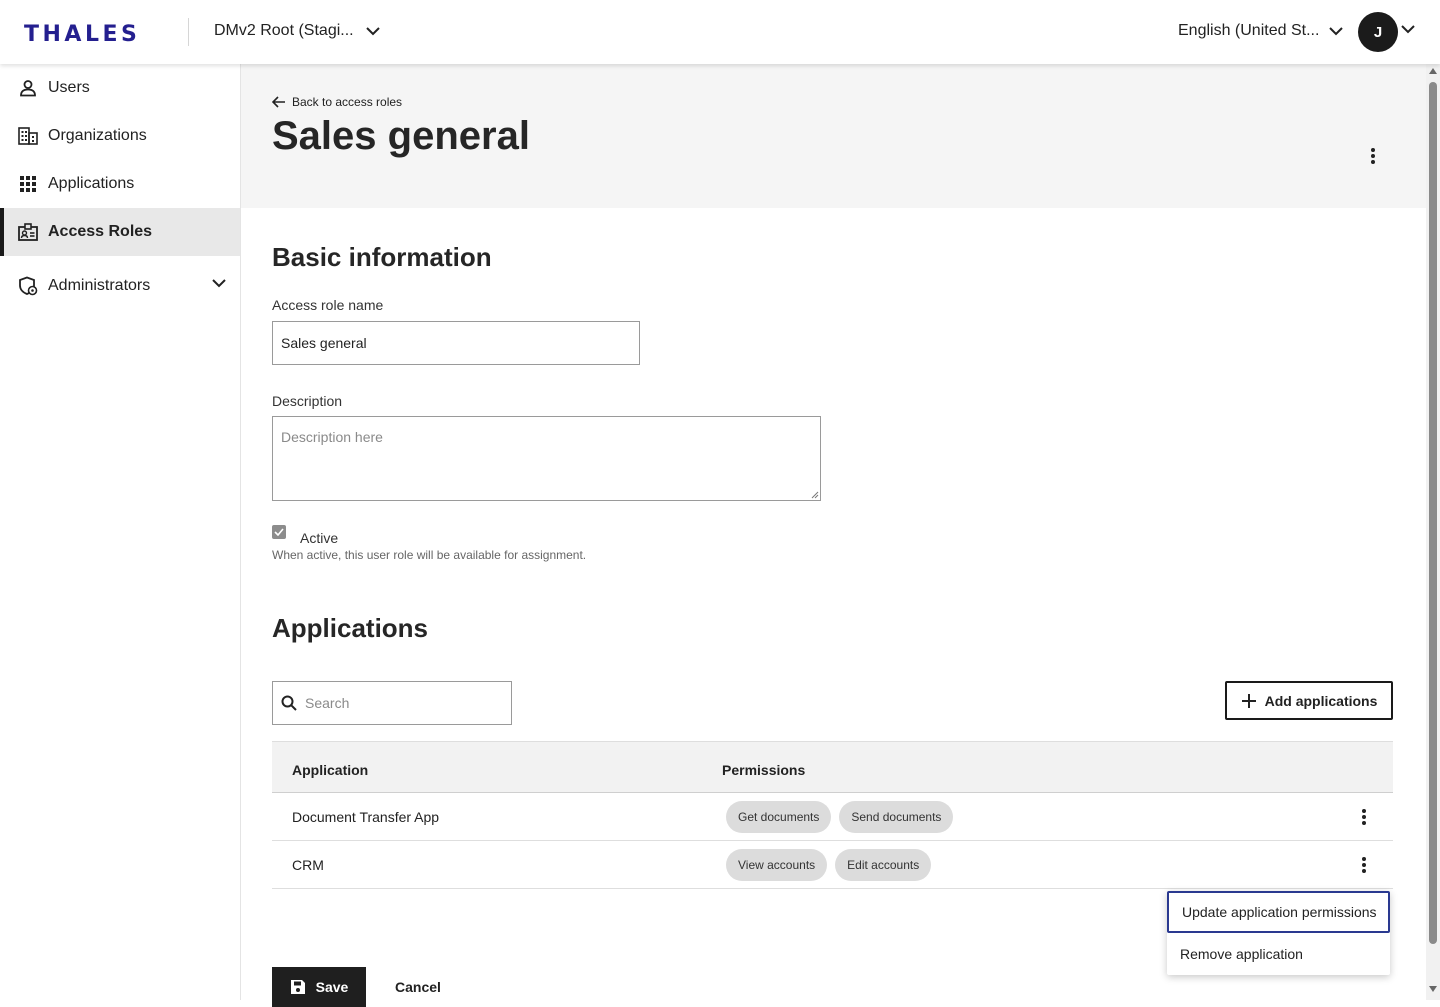 The height and width of the screenshot is (1007, 1440). I want to click on badge-icon, so click(28, 232).